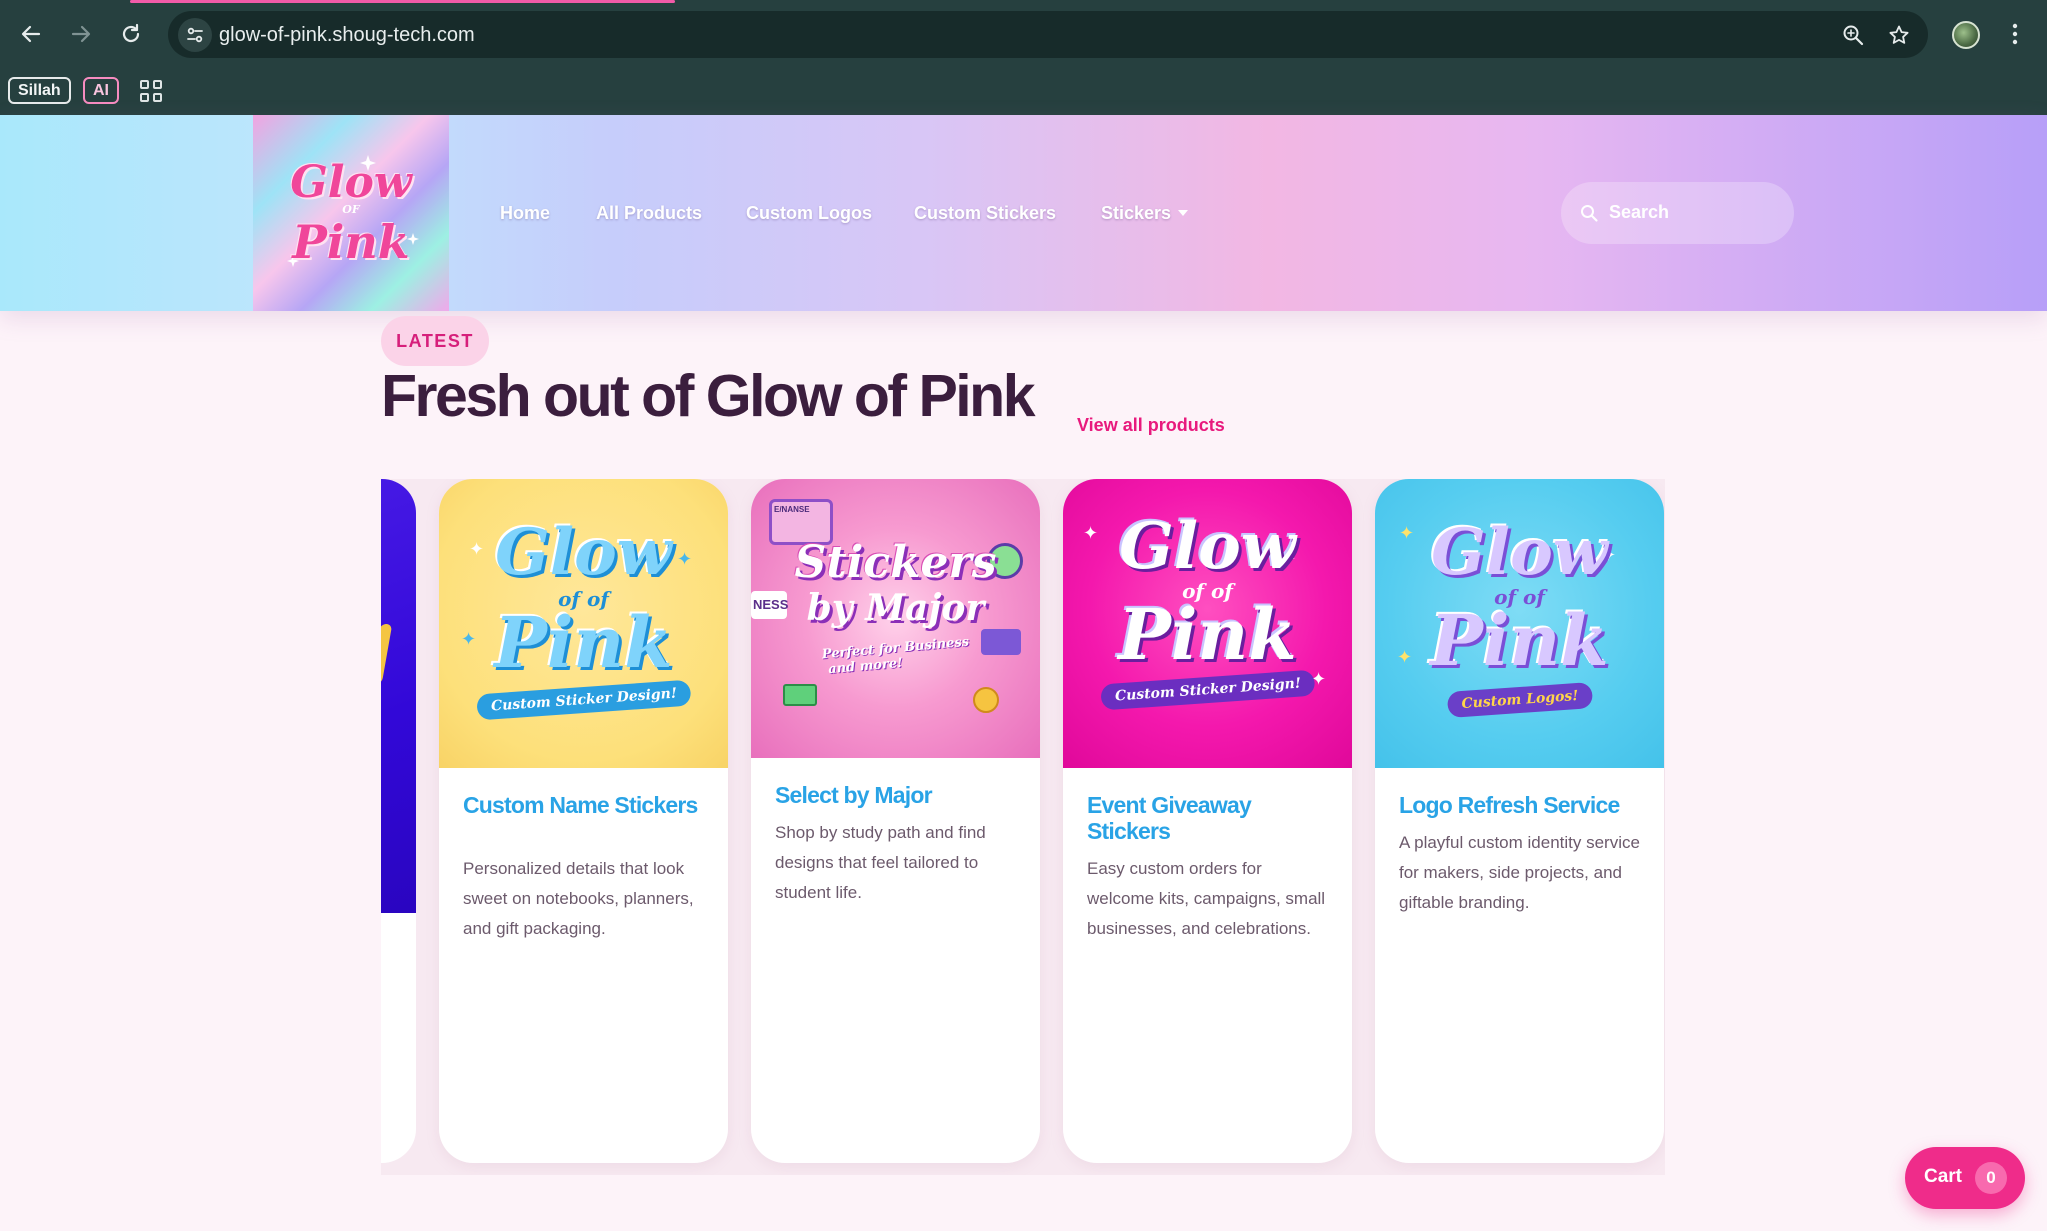 The width and height of the screenshot is (2047, 1231). What do you see at coordinates (800, 695) in the screenshot?
I see `art-money-shape` at bounding box center [800, 695].